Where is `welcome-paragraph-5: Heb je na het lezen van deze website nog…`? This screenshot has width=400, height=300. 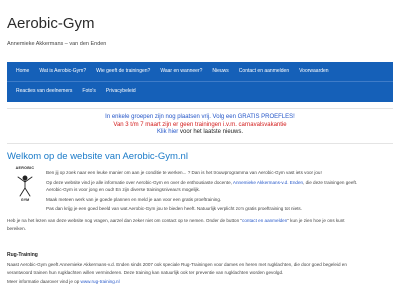
welcome-paragraph-5: Heb je na het lezen van deze website nog… is located at coordinates (176, 221).